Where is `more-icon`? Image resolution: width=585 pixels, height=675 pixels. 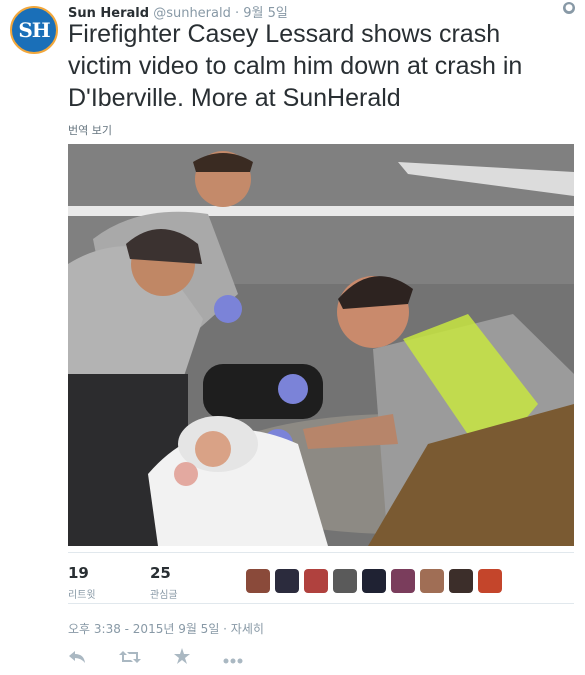 more-icon is located at coordinates (233, 658).